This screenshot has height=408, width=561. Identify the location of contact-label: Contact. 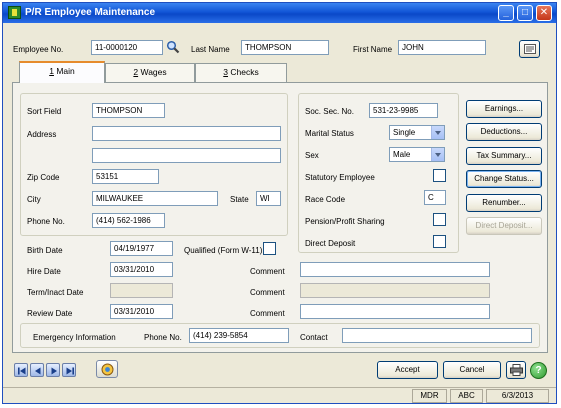
(314, 337).